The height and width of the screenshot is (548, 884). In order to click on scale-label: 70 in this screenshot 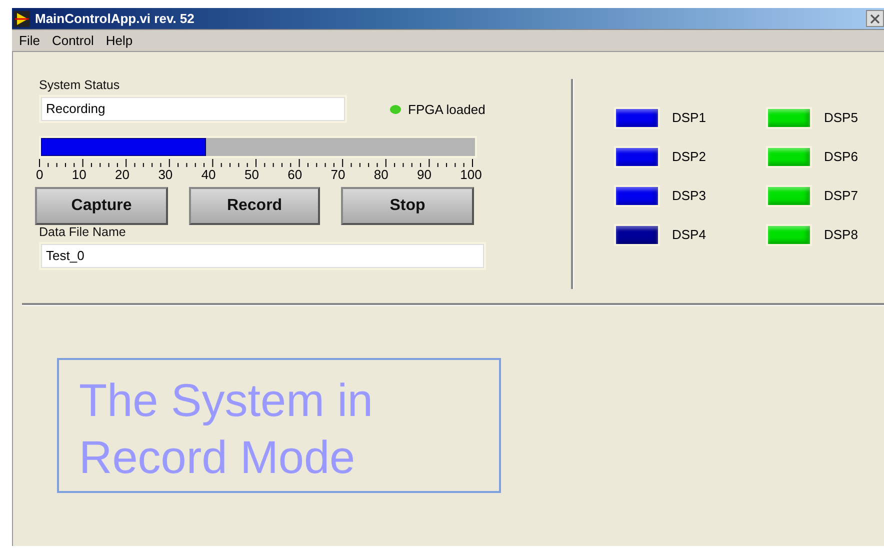, I will do `click(338, 175)`.